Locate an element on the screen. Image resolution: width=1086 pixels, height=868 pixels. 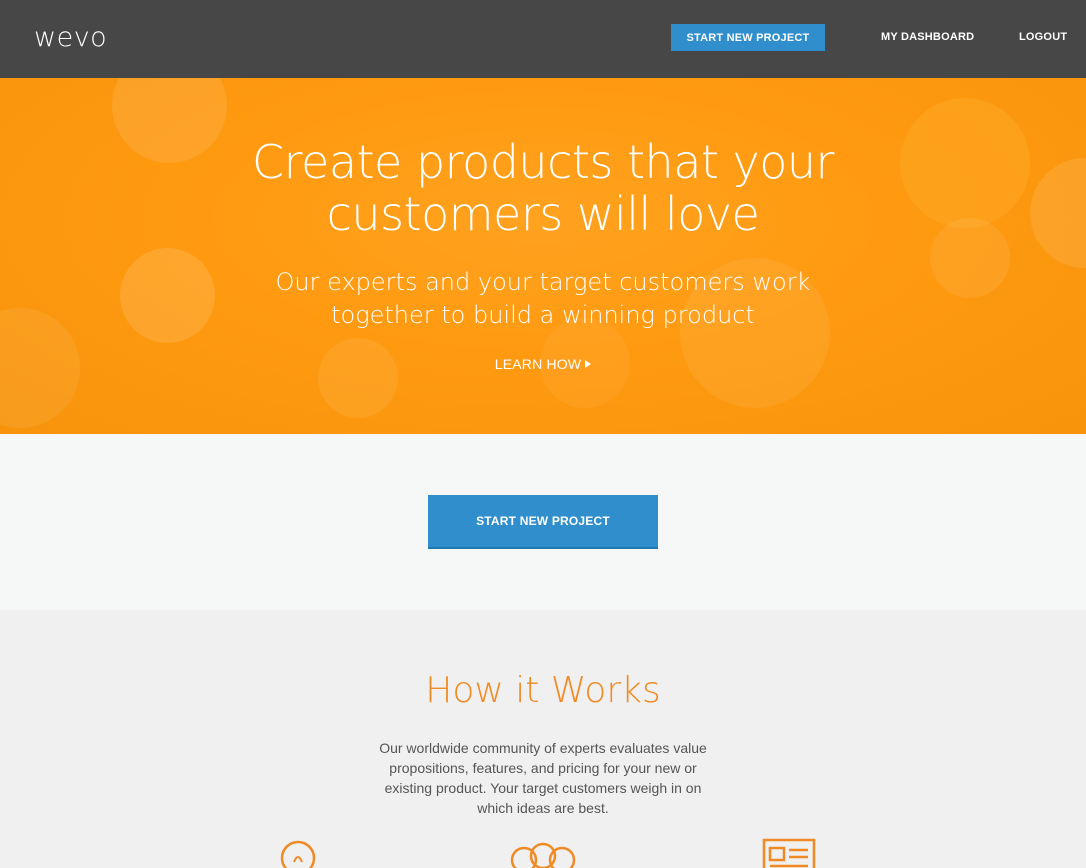
start-new-project-button: START NEW PROJECT is located at coordinates (543, 522).